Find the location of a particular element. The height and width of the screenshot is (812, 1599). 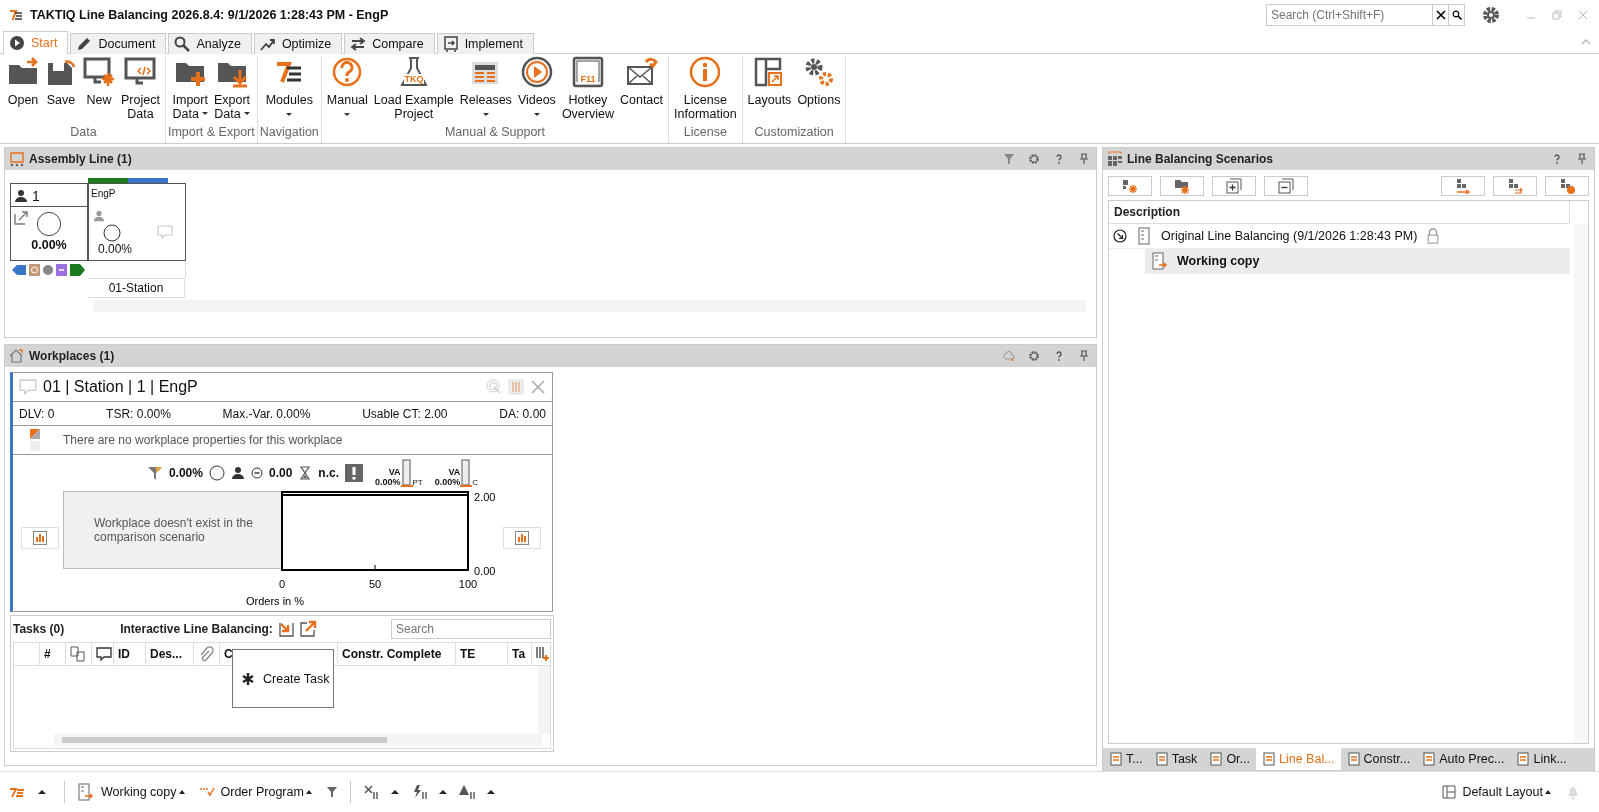

ribbon-tab: Compare is located at coordinates (389, 43).